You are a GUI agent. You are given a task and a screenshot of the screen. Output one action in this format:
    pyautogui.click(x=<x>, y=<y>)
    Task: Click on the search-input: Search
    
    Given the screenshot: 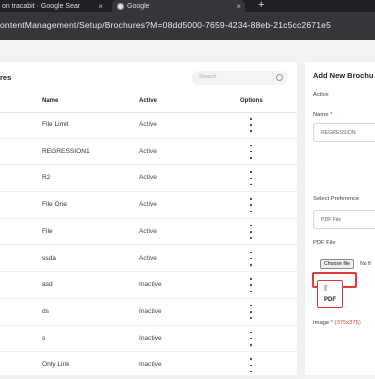 What is the action you would take?
    pyautogui.click(x=240, y=78)
    